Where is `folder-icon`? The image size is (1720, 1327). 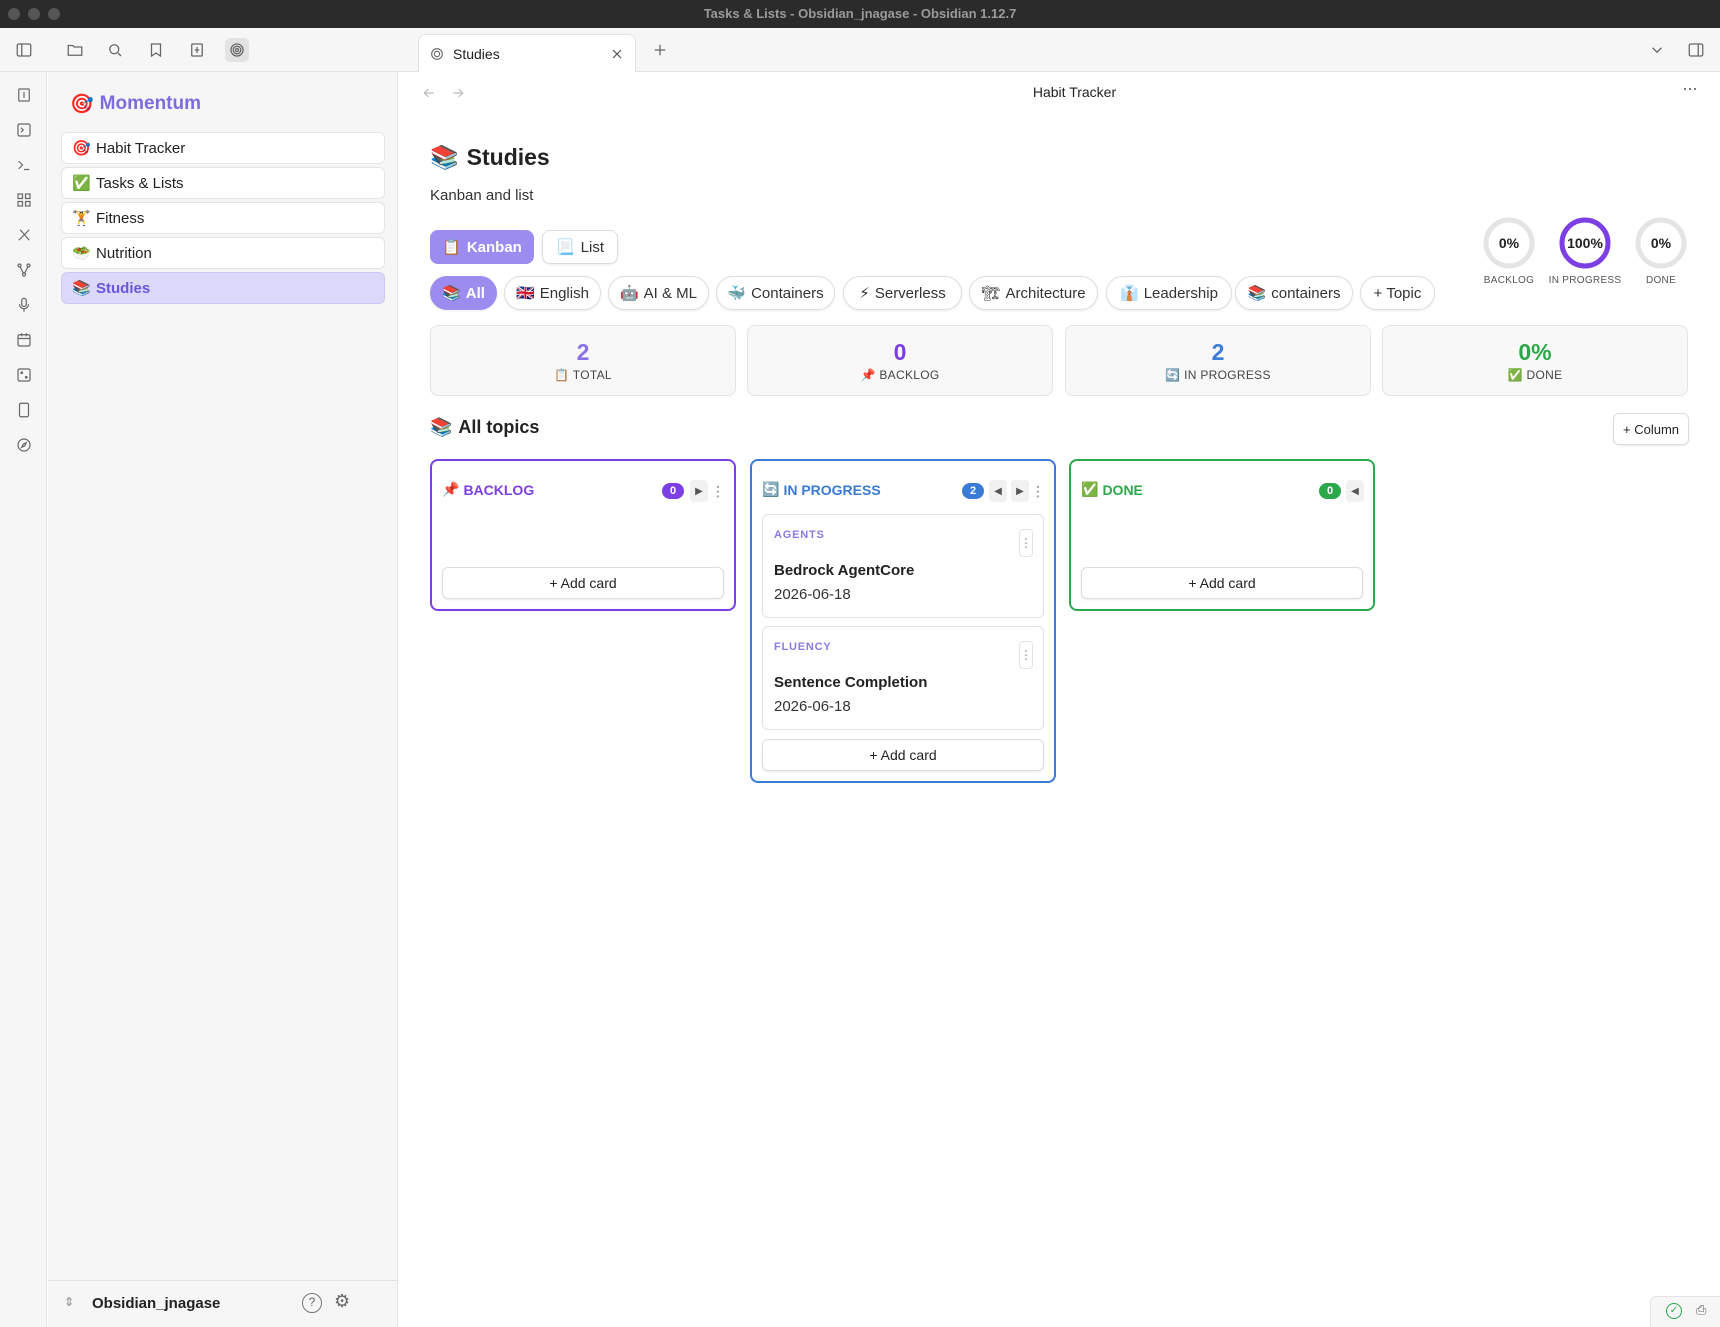
folder-icon is located at coordinates (75, 50).